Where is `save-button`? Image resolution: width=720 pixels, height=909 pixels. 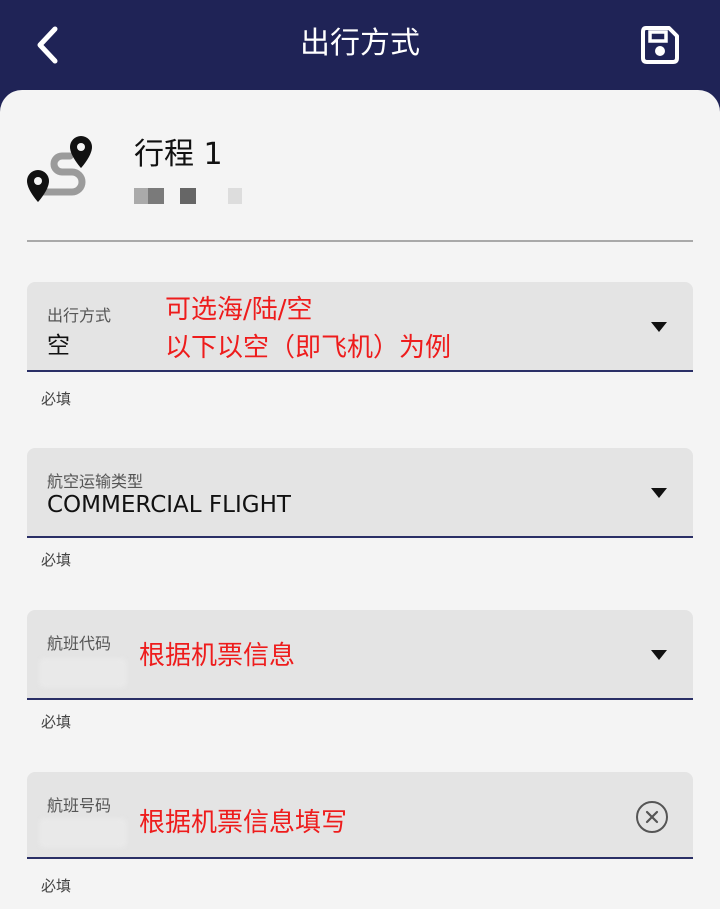 save-button is located at coordinates (660, 45).